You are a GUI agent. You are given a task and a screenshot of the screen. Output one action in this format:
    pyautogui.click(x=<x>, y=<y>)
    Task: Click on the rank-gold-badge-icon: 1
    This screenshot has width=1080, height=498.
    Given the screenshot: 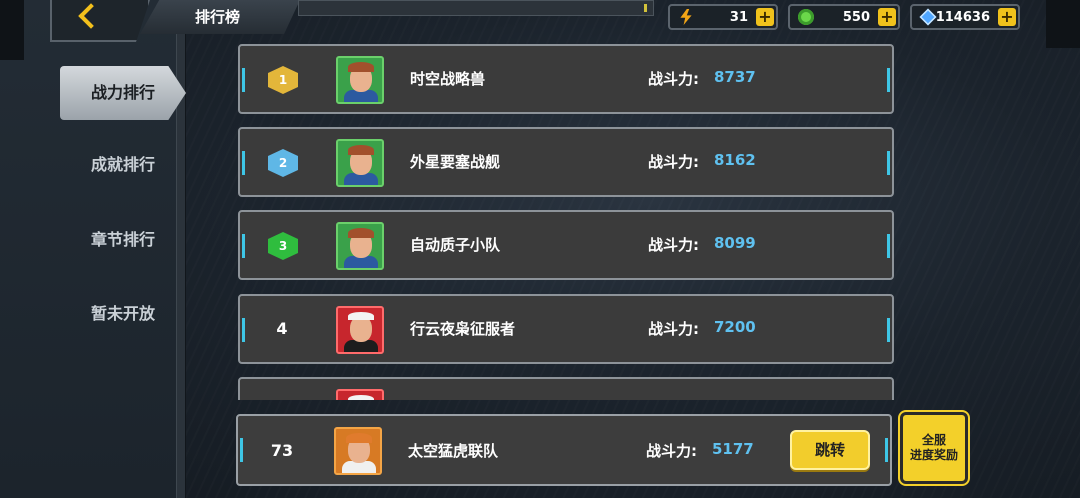 What is the action you would take?
    pyautogui.click(x=283, y=80)
    